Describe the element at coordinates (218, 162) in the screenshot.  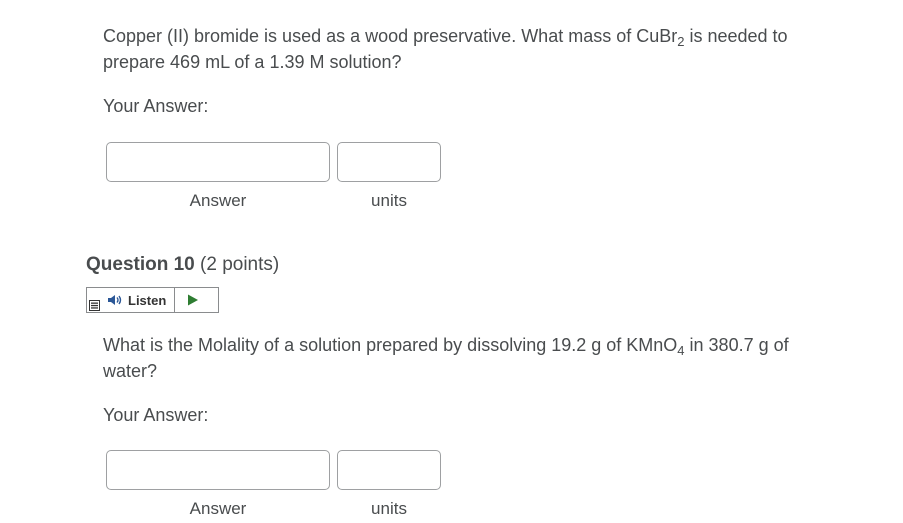
I see `question-9-answer-input` at that location.